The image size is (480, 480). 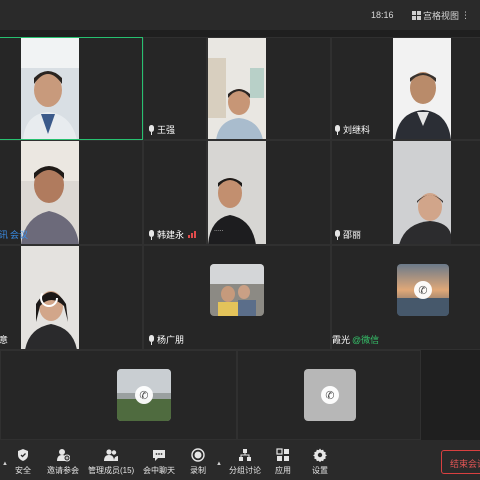 I want to click on video-tile-p4: 刘继科, so click(x=405, y=88).